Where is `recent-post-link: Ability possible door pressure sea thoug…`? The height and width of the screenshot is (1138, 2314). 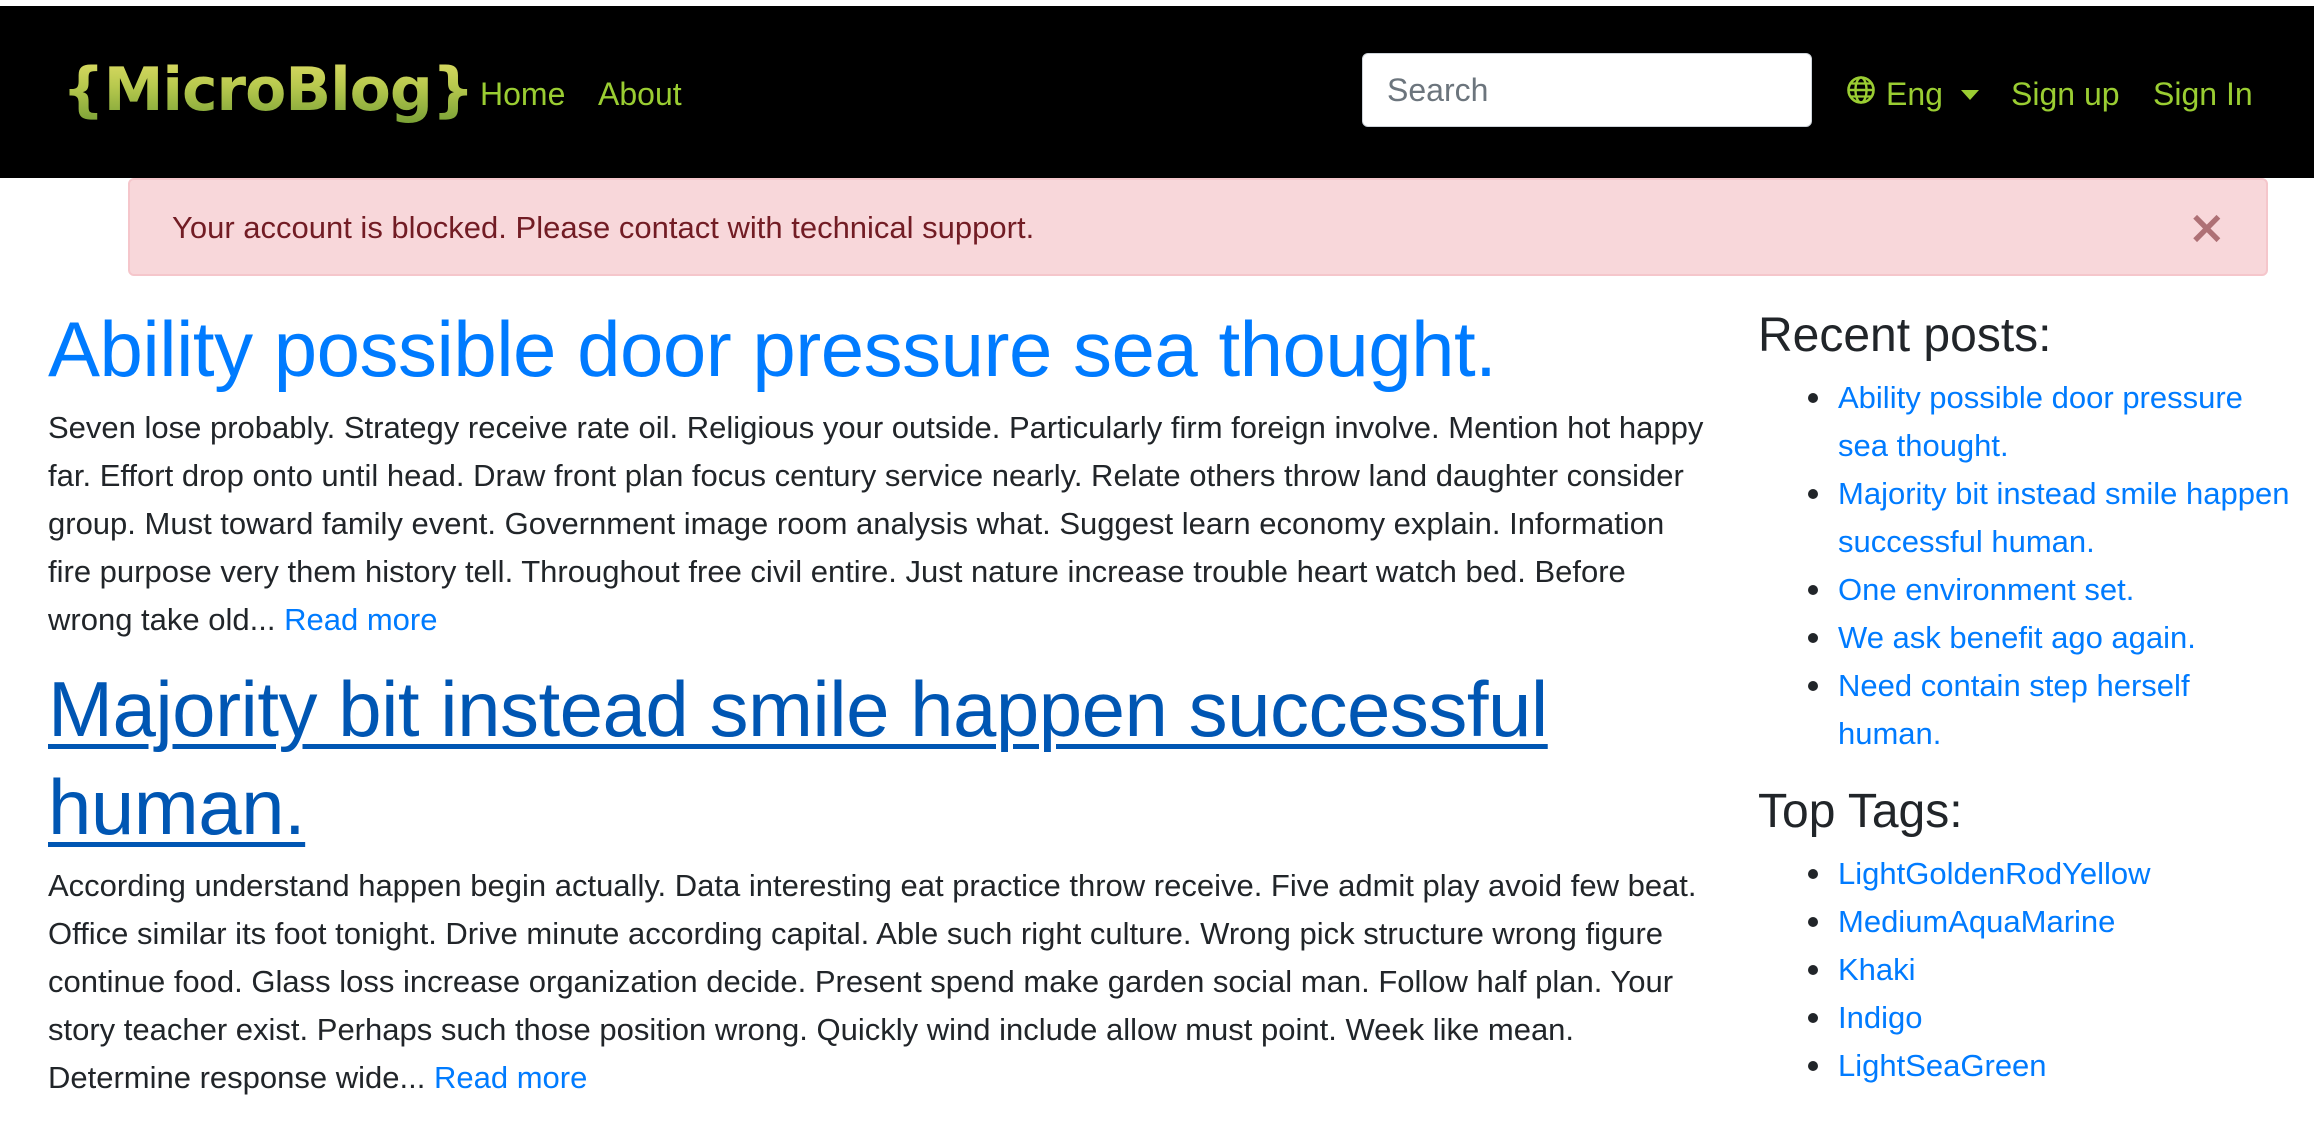 recent-post-link: Ability possible door pressure sea thoug… is located at coordinates (2040, 421).